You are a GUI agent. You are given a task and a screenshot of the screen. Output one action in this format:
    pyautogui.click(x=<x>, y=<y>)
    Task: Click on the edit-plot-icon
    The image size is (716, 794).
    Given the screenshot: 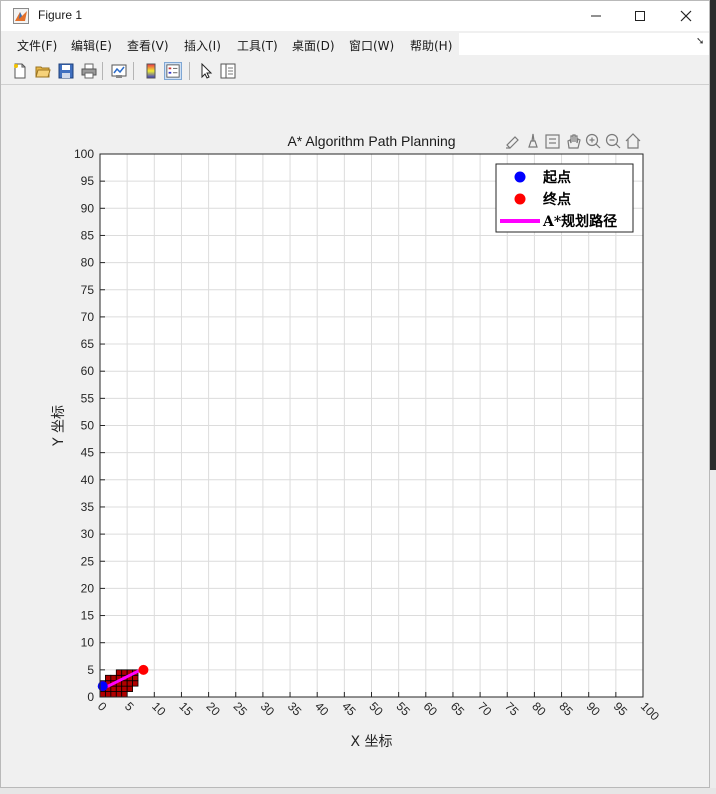 What is the action you would take?
    pyautogui.click(x=206, y=71)
    